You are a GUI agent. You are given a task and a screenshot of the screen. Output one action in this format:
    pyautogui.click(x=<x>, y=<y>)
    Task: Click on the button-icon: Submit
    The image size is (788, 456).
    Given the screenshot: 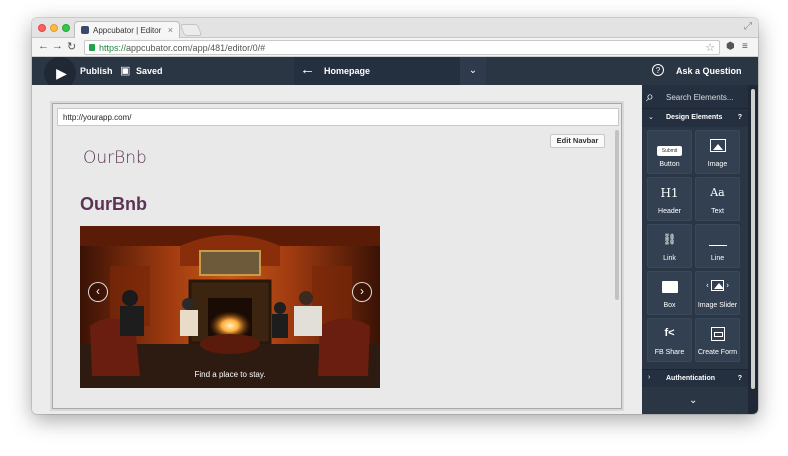 What is the action you would take?
    pyautogui.click(x=669, y=148)
    